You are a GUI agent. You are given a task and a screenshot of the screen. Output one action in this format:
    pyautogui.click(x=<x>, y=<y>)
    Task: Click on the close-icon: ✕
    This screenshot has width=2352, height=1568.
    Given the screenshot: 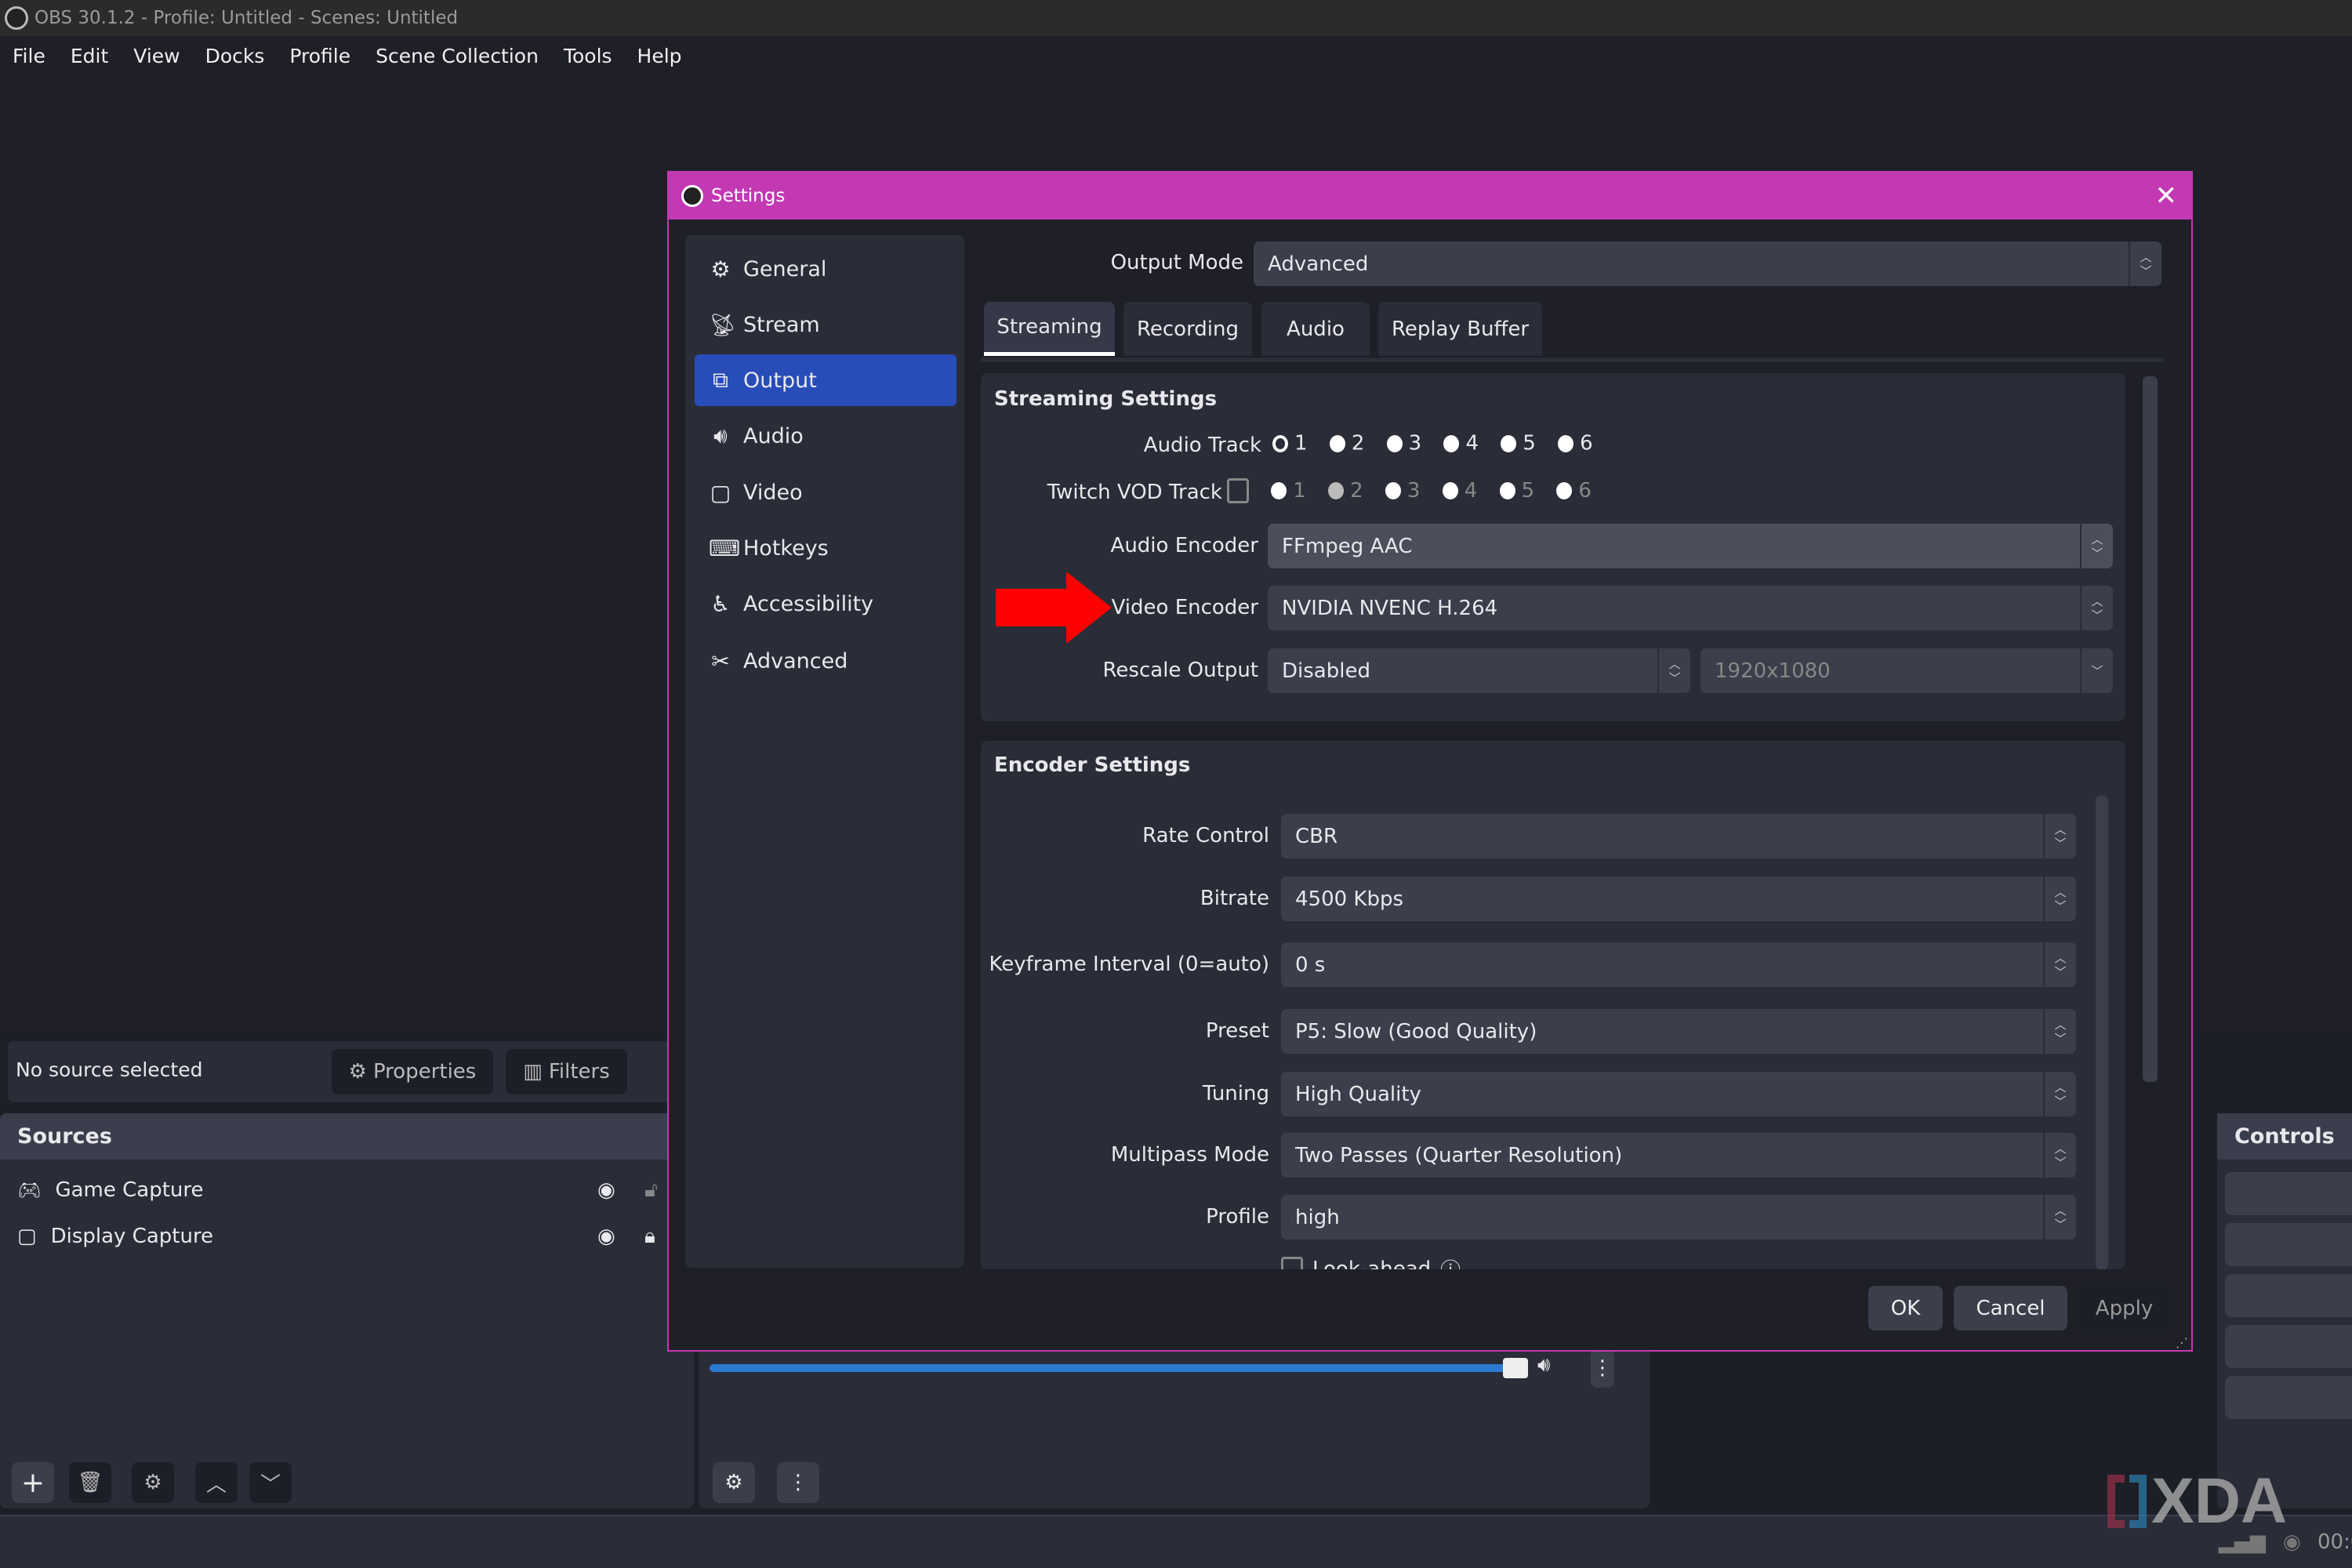 What is the action you would take?
    pyautogui.click(x=2166, y=196)
    